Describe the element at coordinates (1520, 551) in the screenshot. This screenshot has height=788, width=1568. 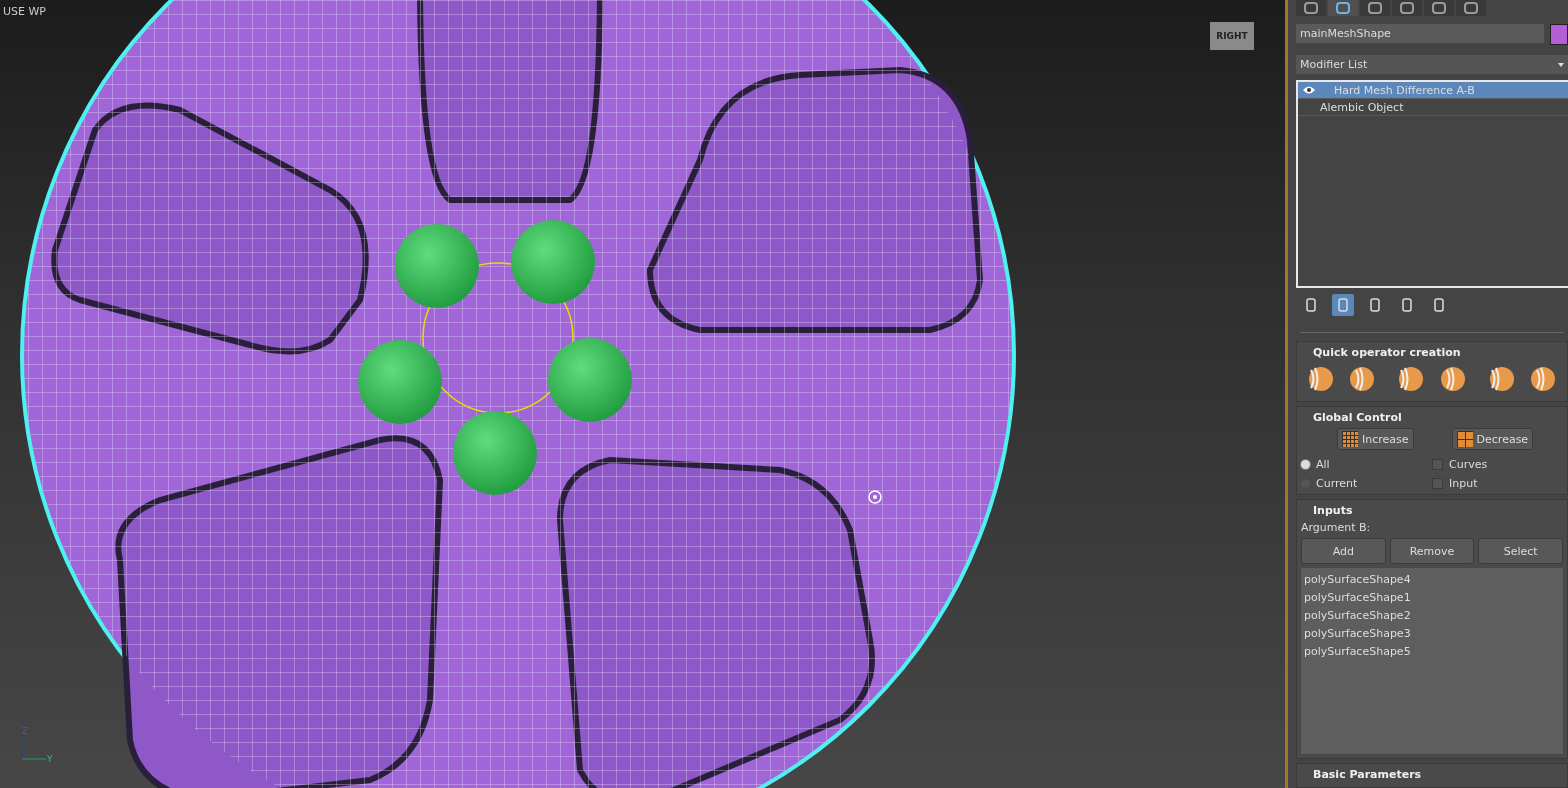
I see `input-button: Select` at that location.